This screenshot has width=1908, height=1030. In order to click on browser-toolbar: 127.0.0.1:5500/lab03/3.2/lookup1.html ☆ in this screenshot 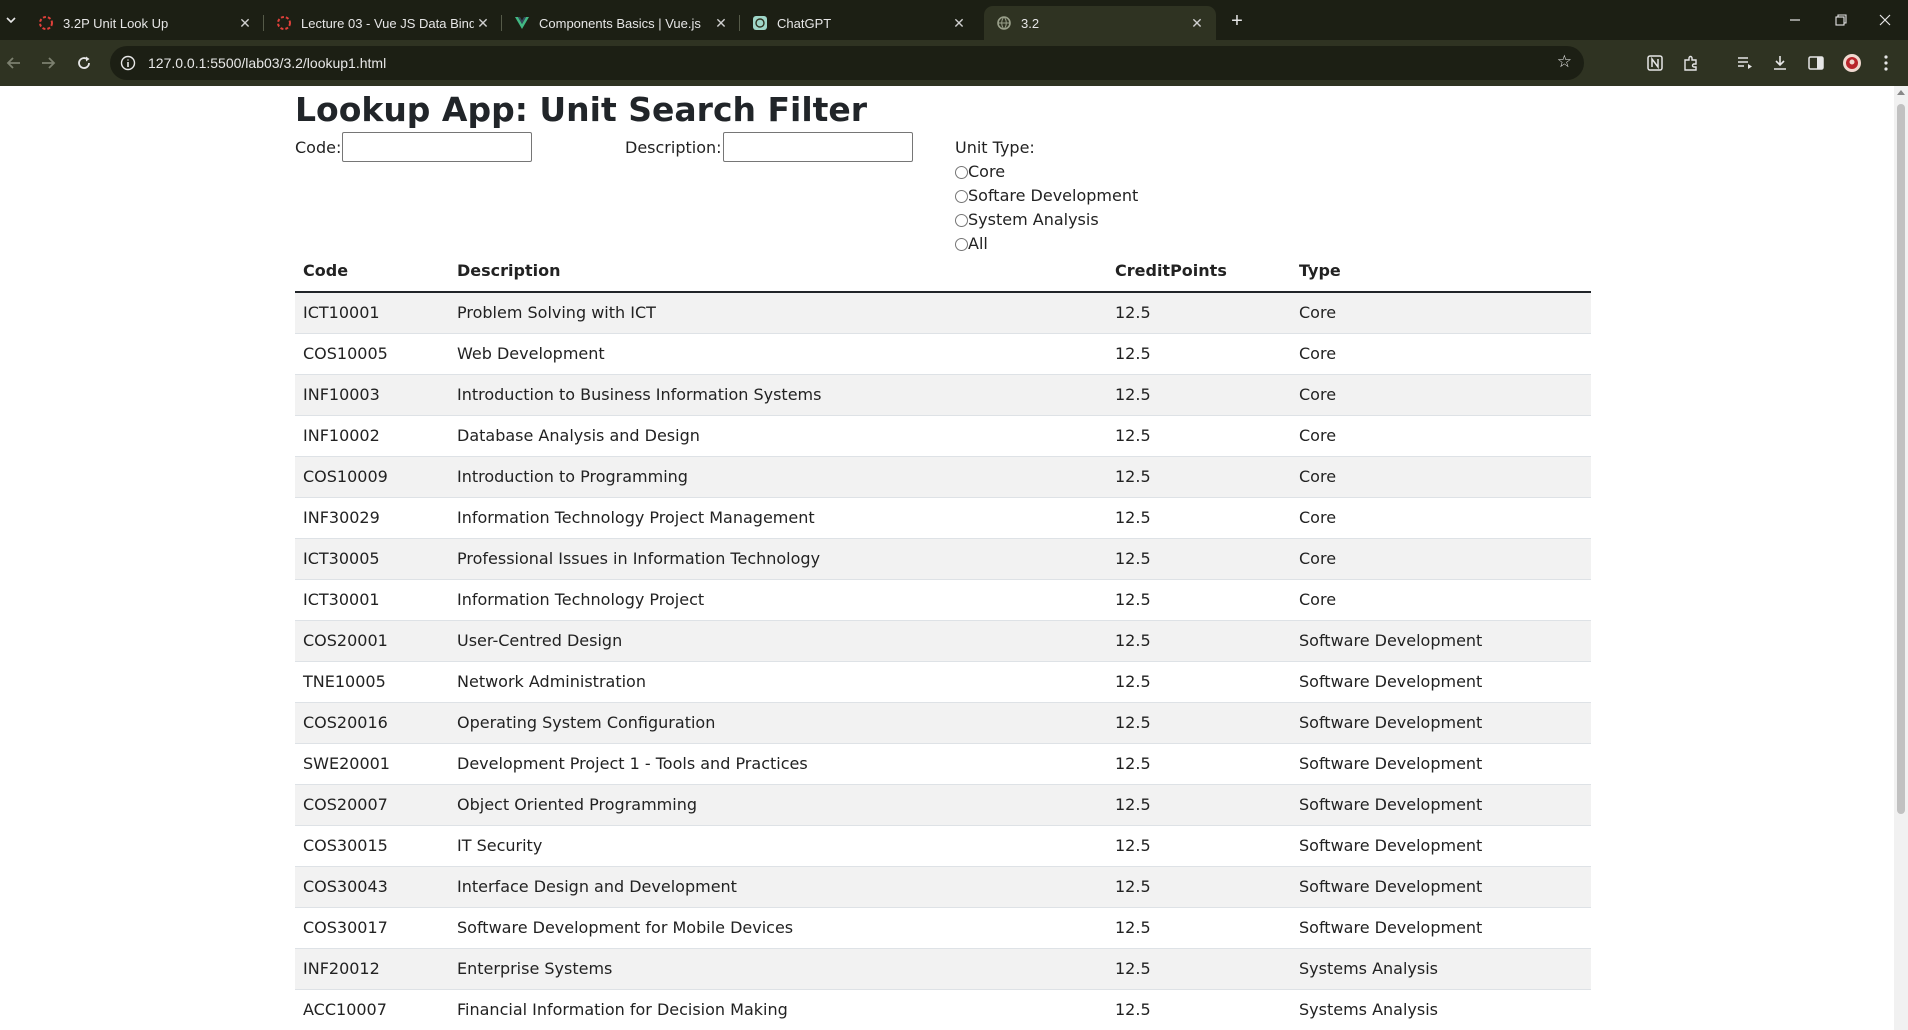, I will do `click(954, 63)`.